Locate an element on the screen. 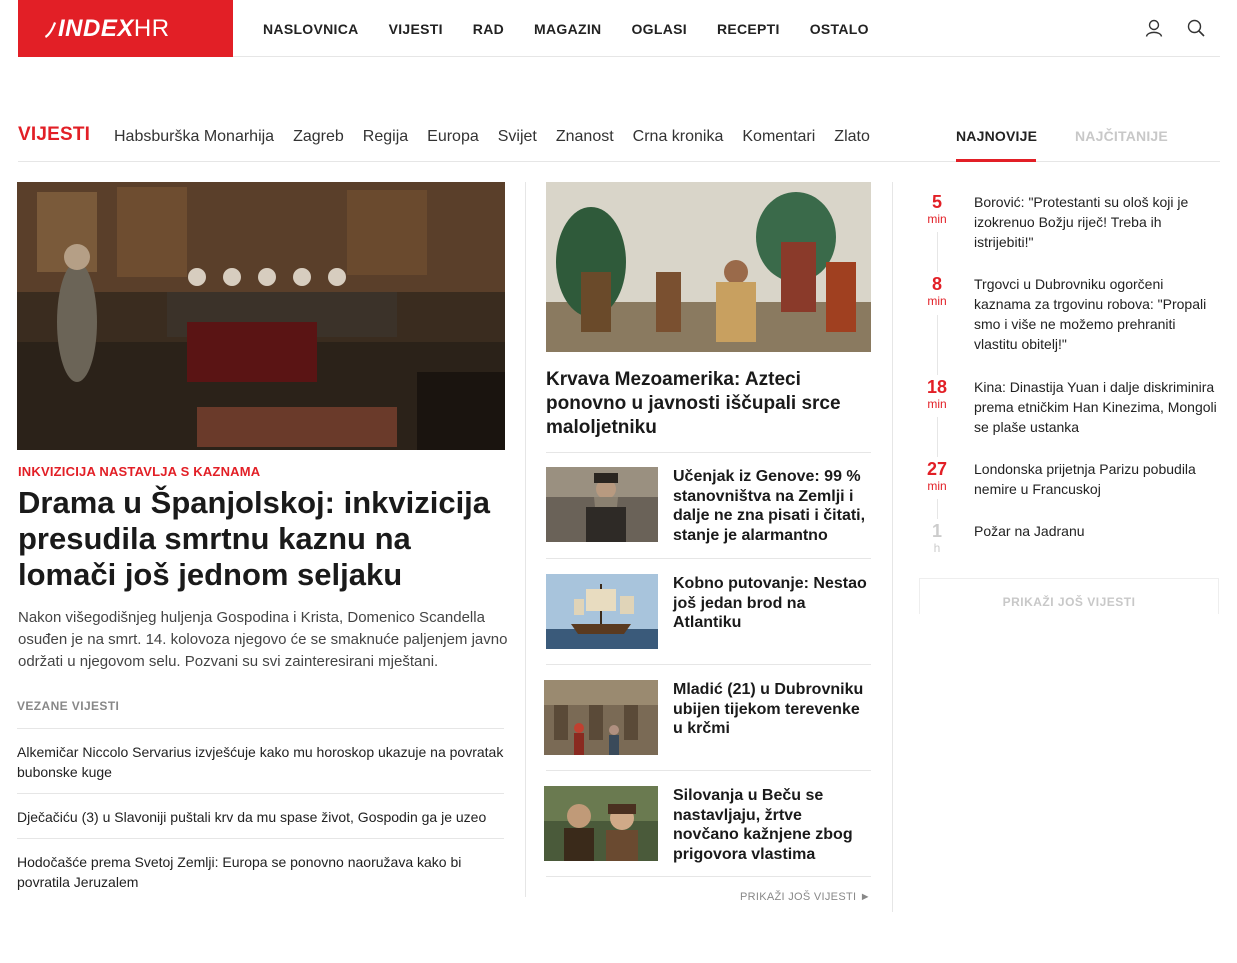  nav-oglasi: OGLASI is located at coordinates (658, 29).